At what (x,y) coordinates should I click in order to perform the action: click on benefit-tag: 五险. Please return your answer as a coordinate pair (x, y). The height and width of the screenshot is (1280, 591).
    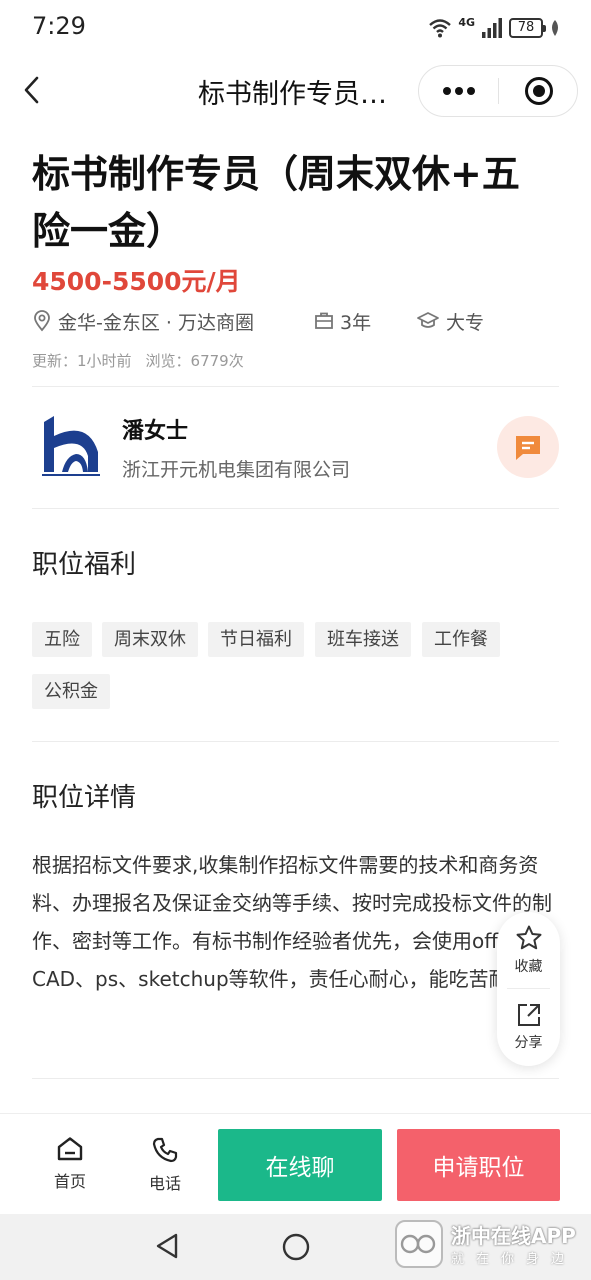
    Looking at the image, I should click on (62, 639).